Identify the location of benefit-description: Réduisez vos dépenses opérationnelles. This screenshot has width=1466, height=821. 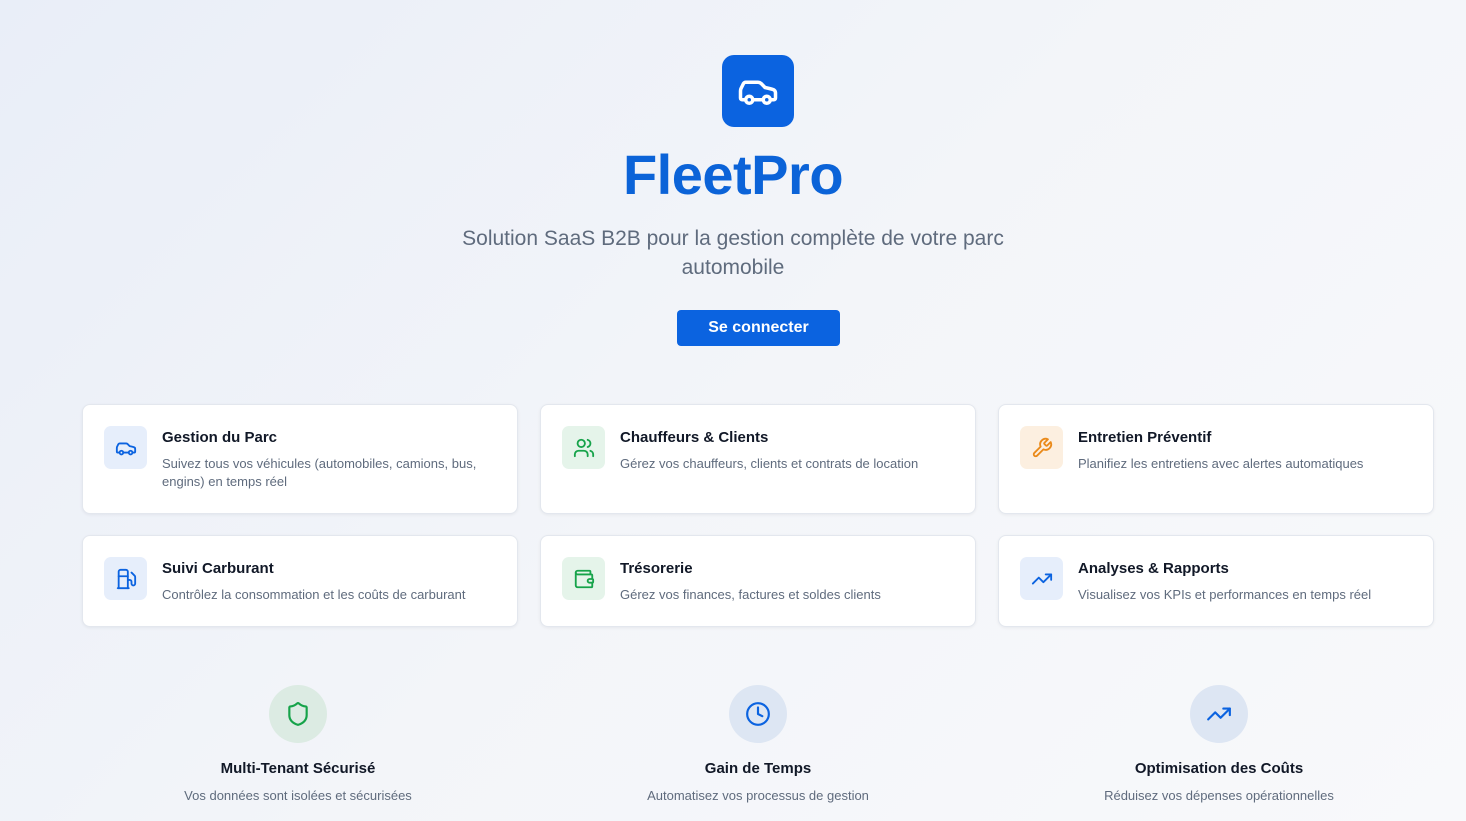
(1219, 795).